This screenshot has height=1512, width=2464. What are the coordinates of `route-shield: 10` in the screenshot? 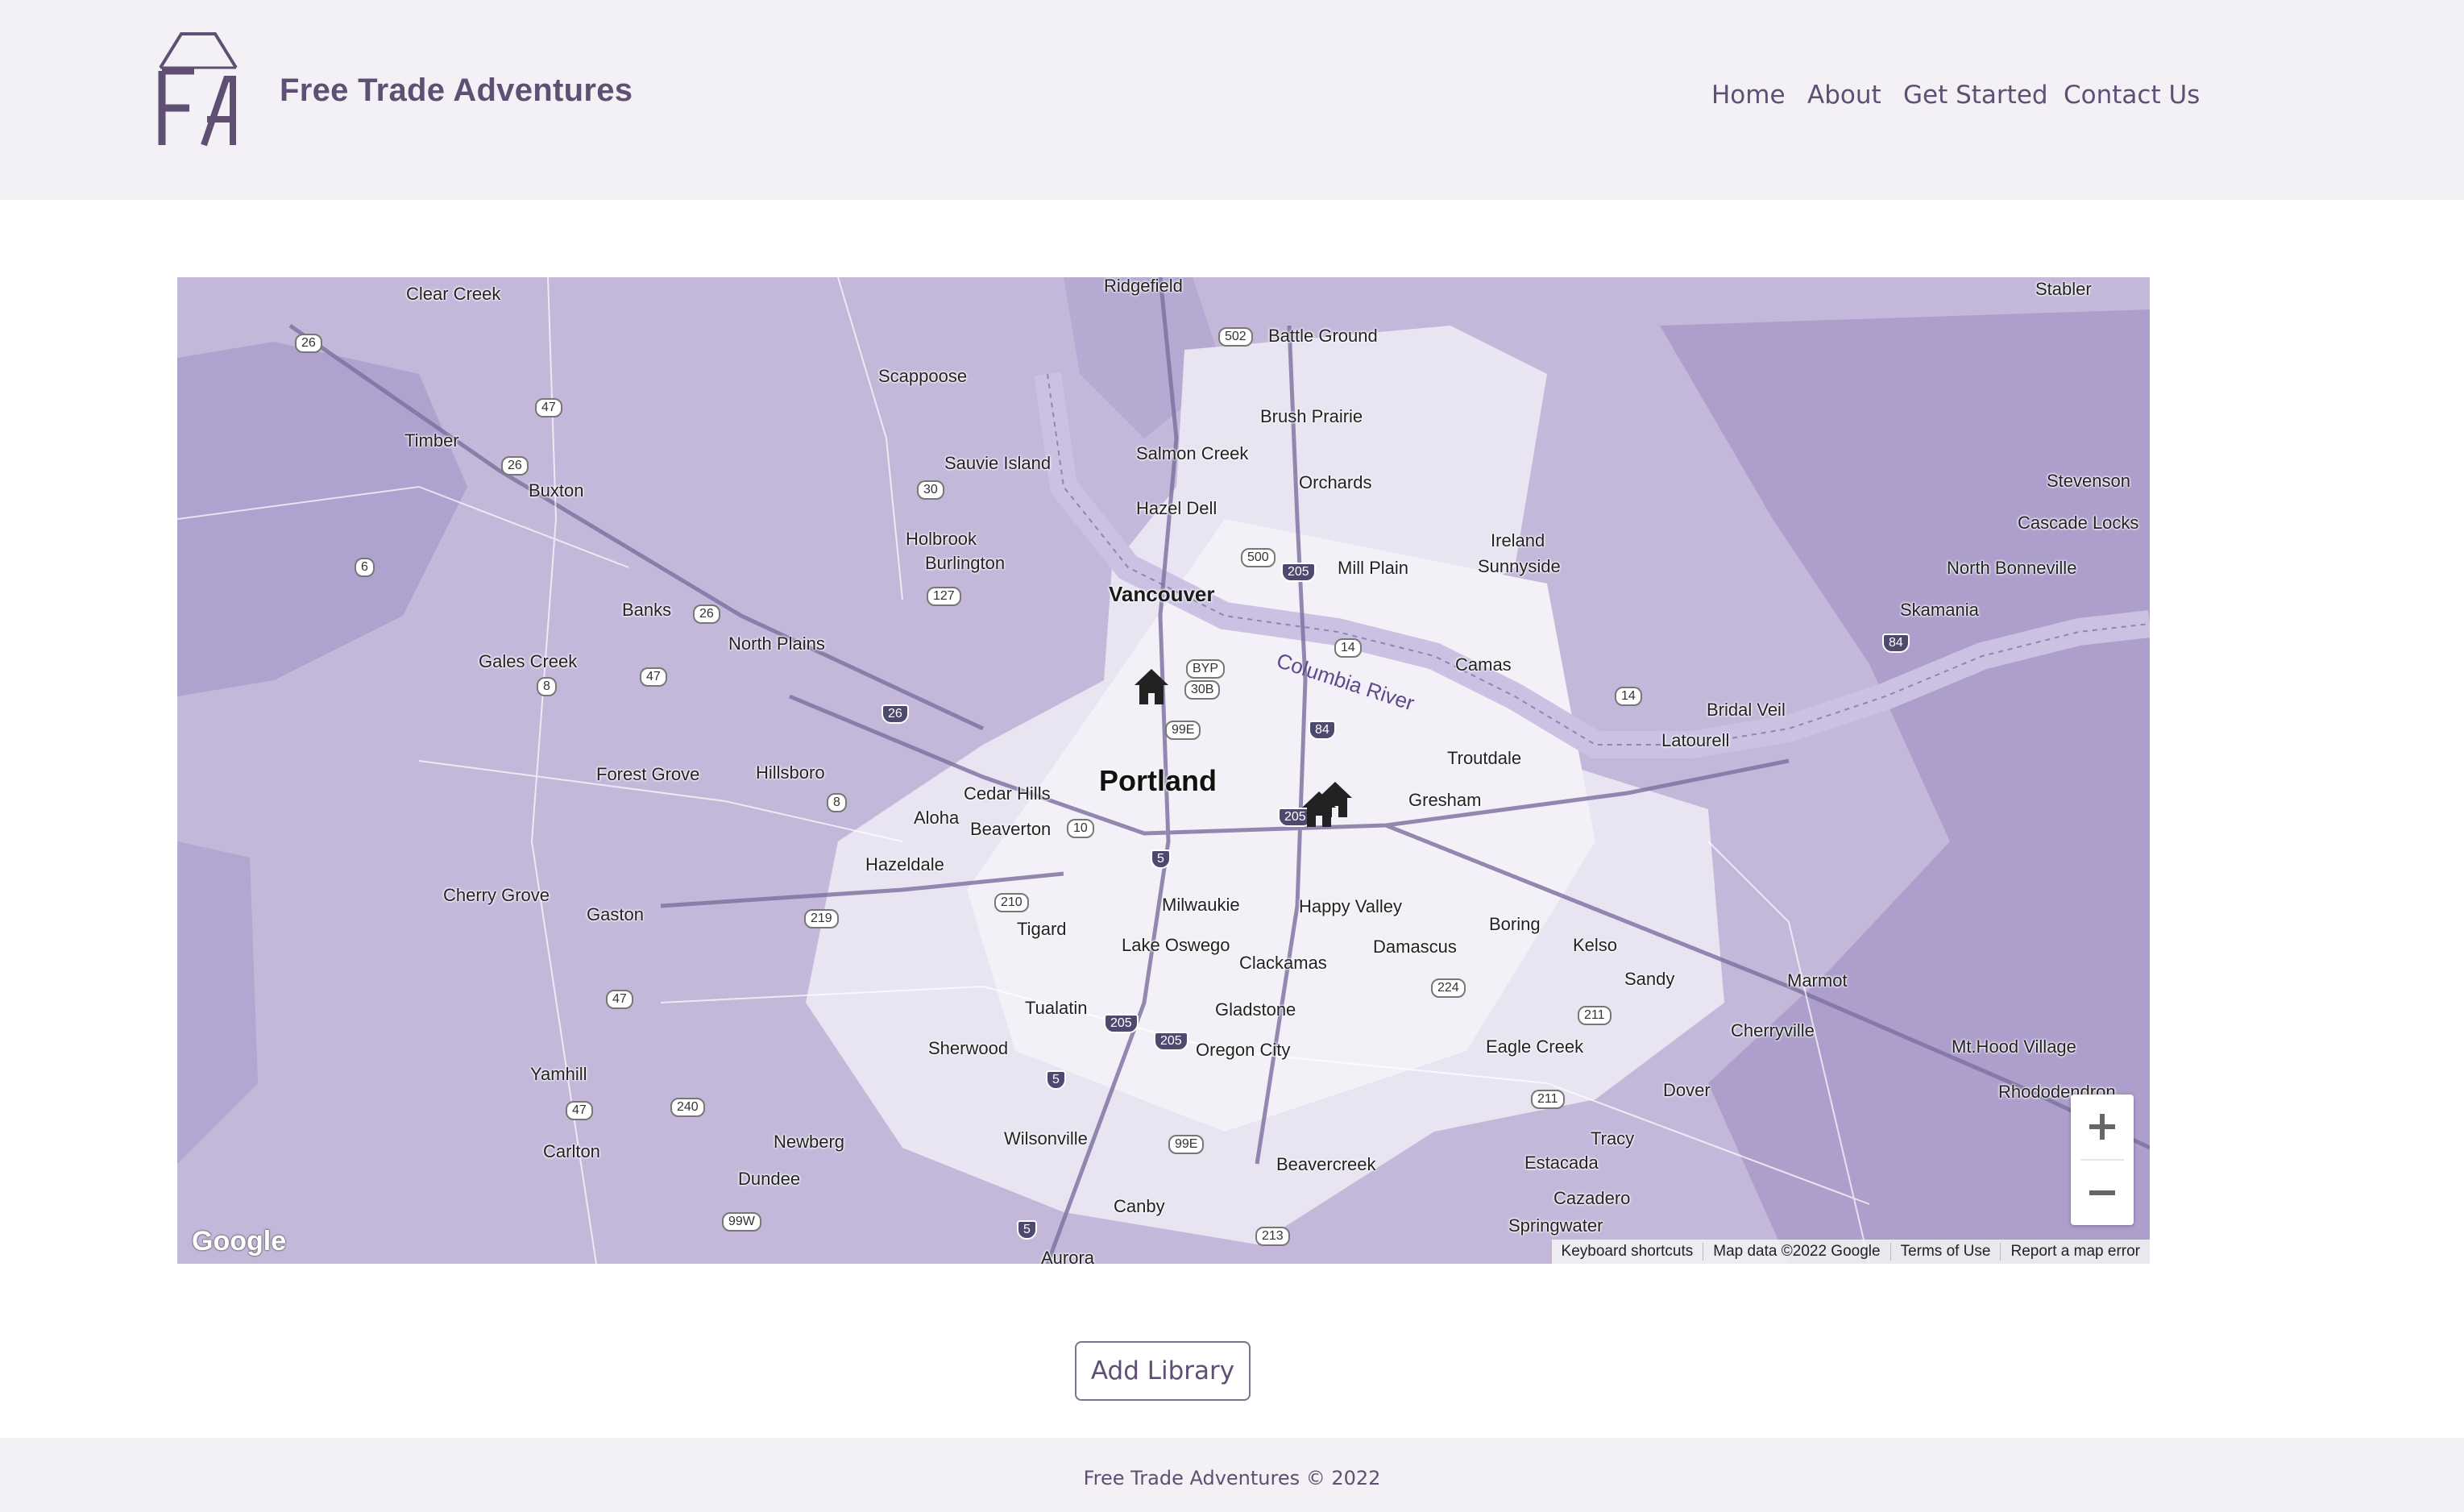 It's located at (1080, 828).